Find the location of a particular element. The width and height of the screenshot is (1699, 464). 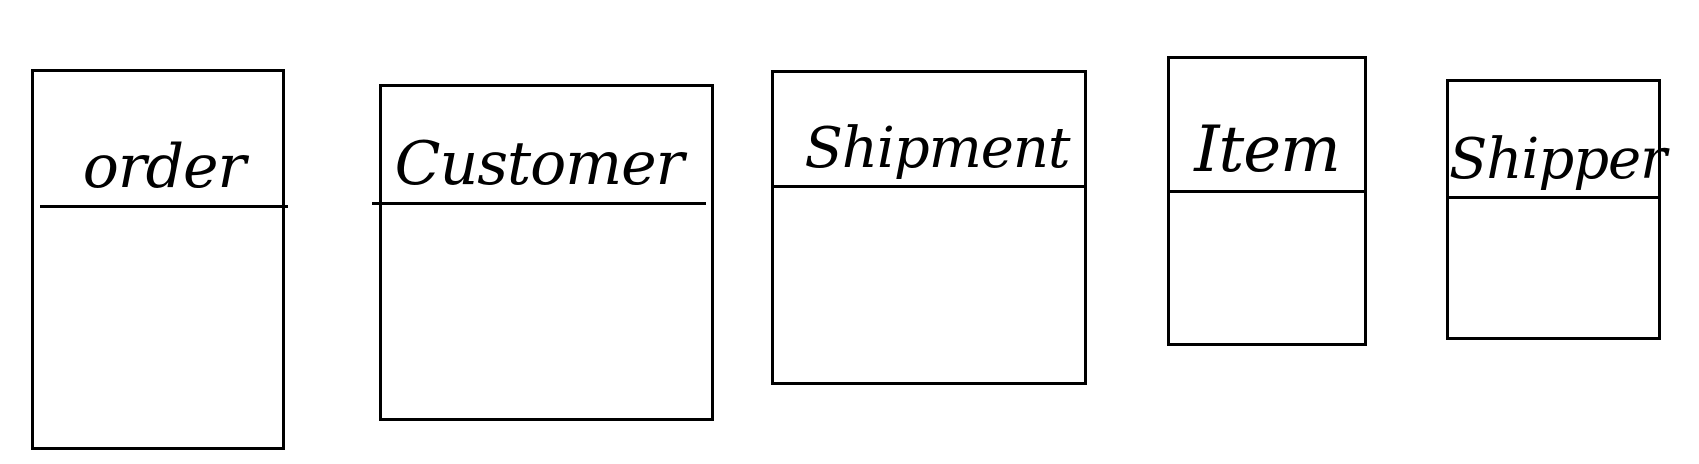

entity-header: Customer is located at coordinates (539, 146).